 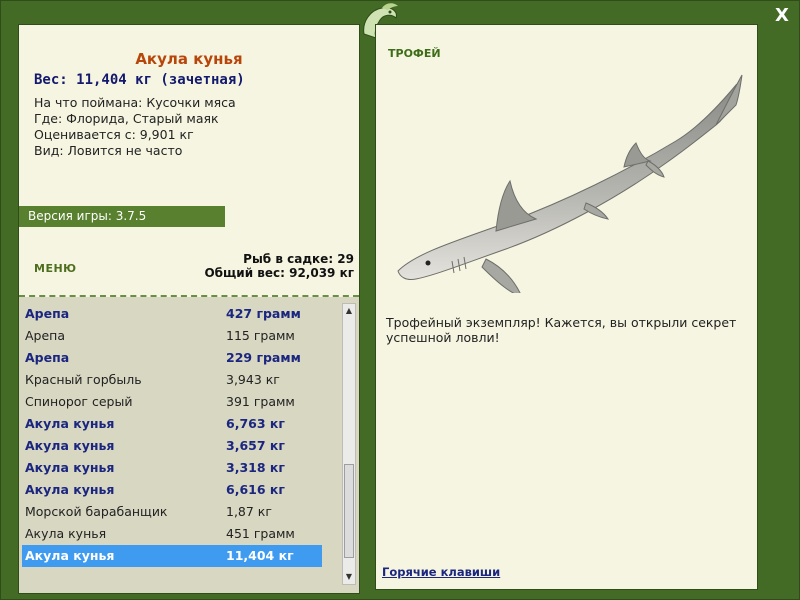 What do you see at coordinates (83, 379) in the screenshot?
I see `catch-name: Красный горбыль` at bounding box center [83, 379].